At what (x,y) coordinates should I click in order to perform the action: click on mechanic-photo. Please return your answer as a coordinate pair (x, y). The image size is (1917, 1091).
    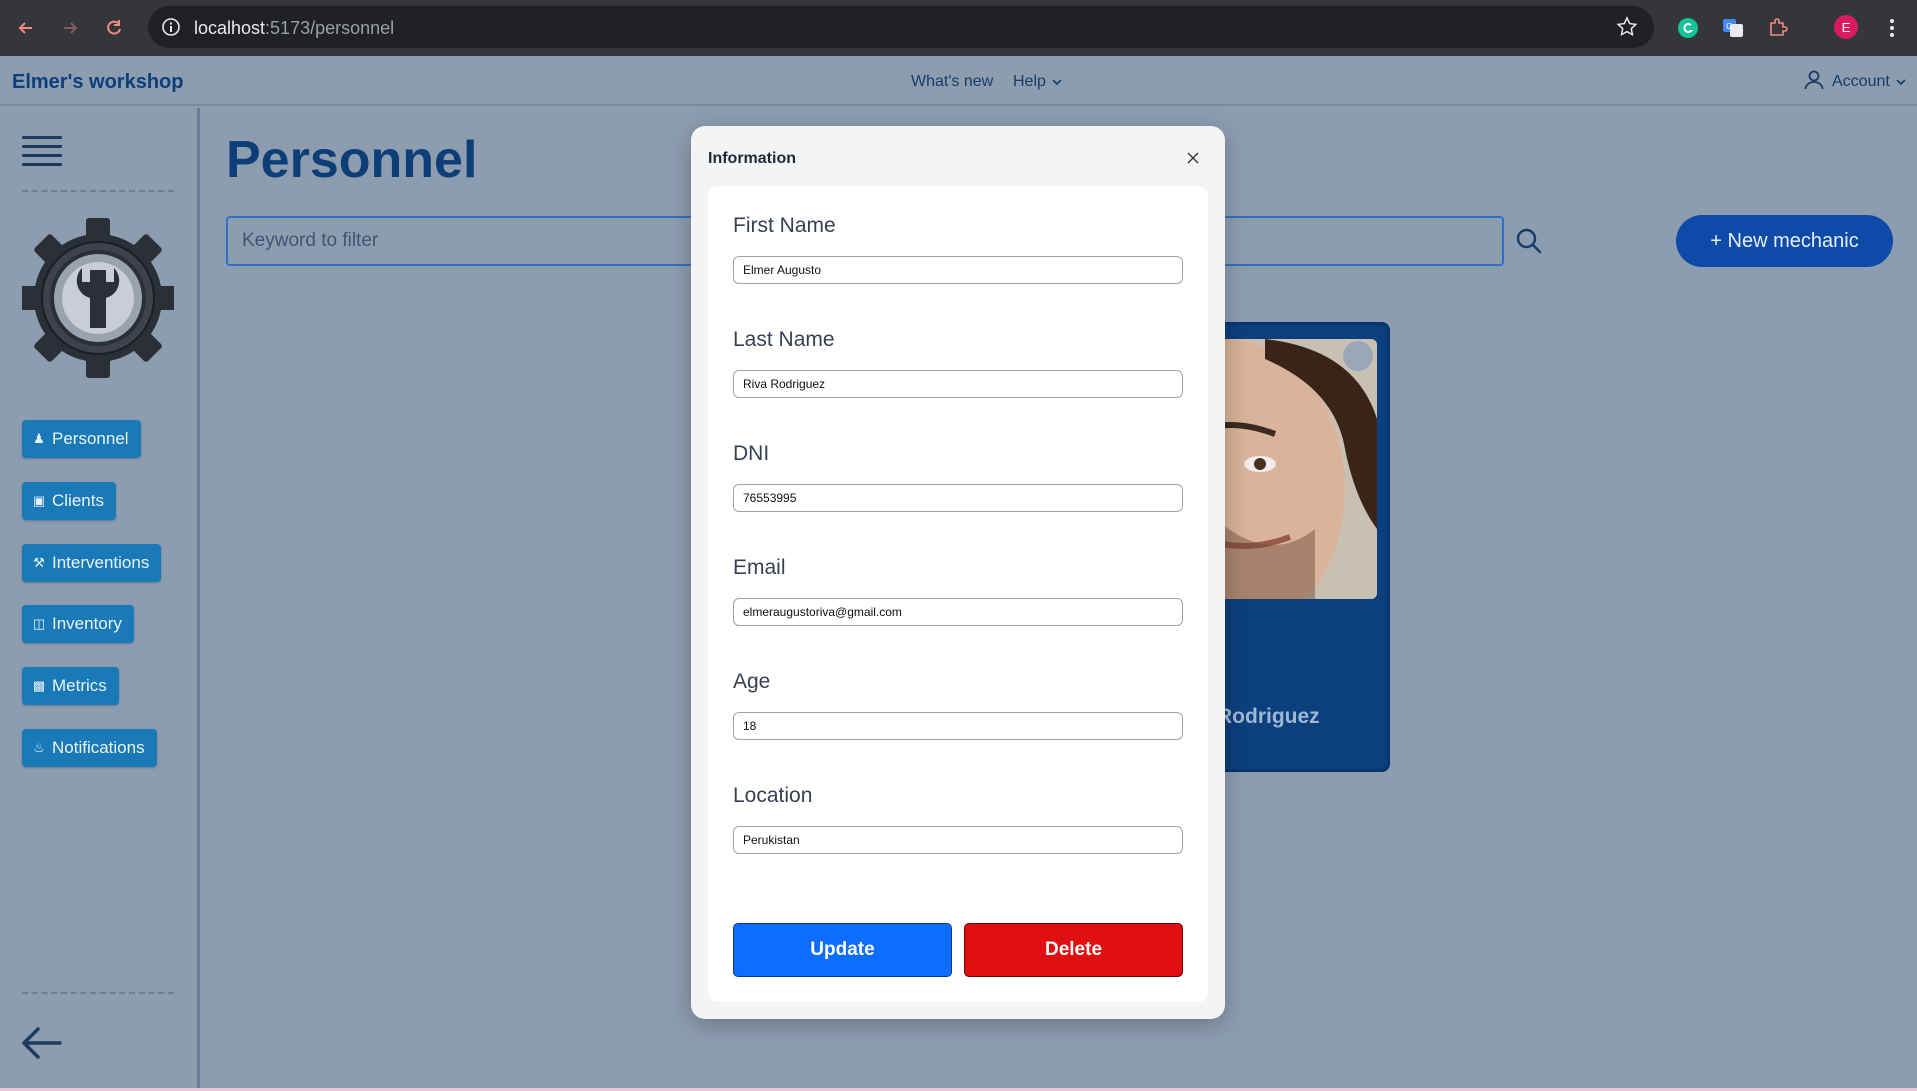
    Looking at the image, I should click on (1291, 469).